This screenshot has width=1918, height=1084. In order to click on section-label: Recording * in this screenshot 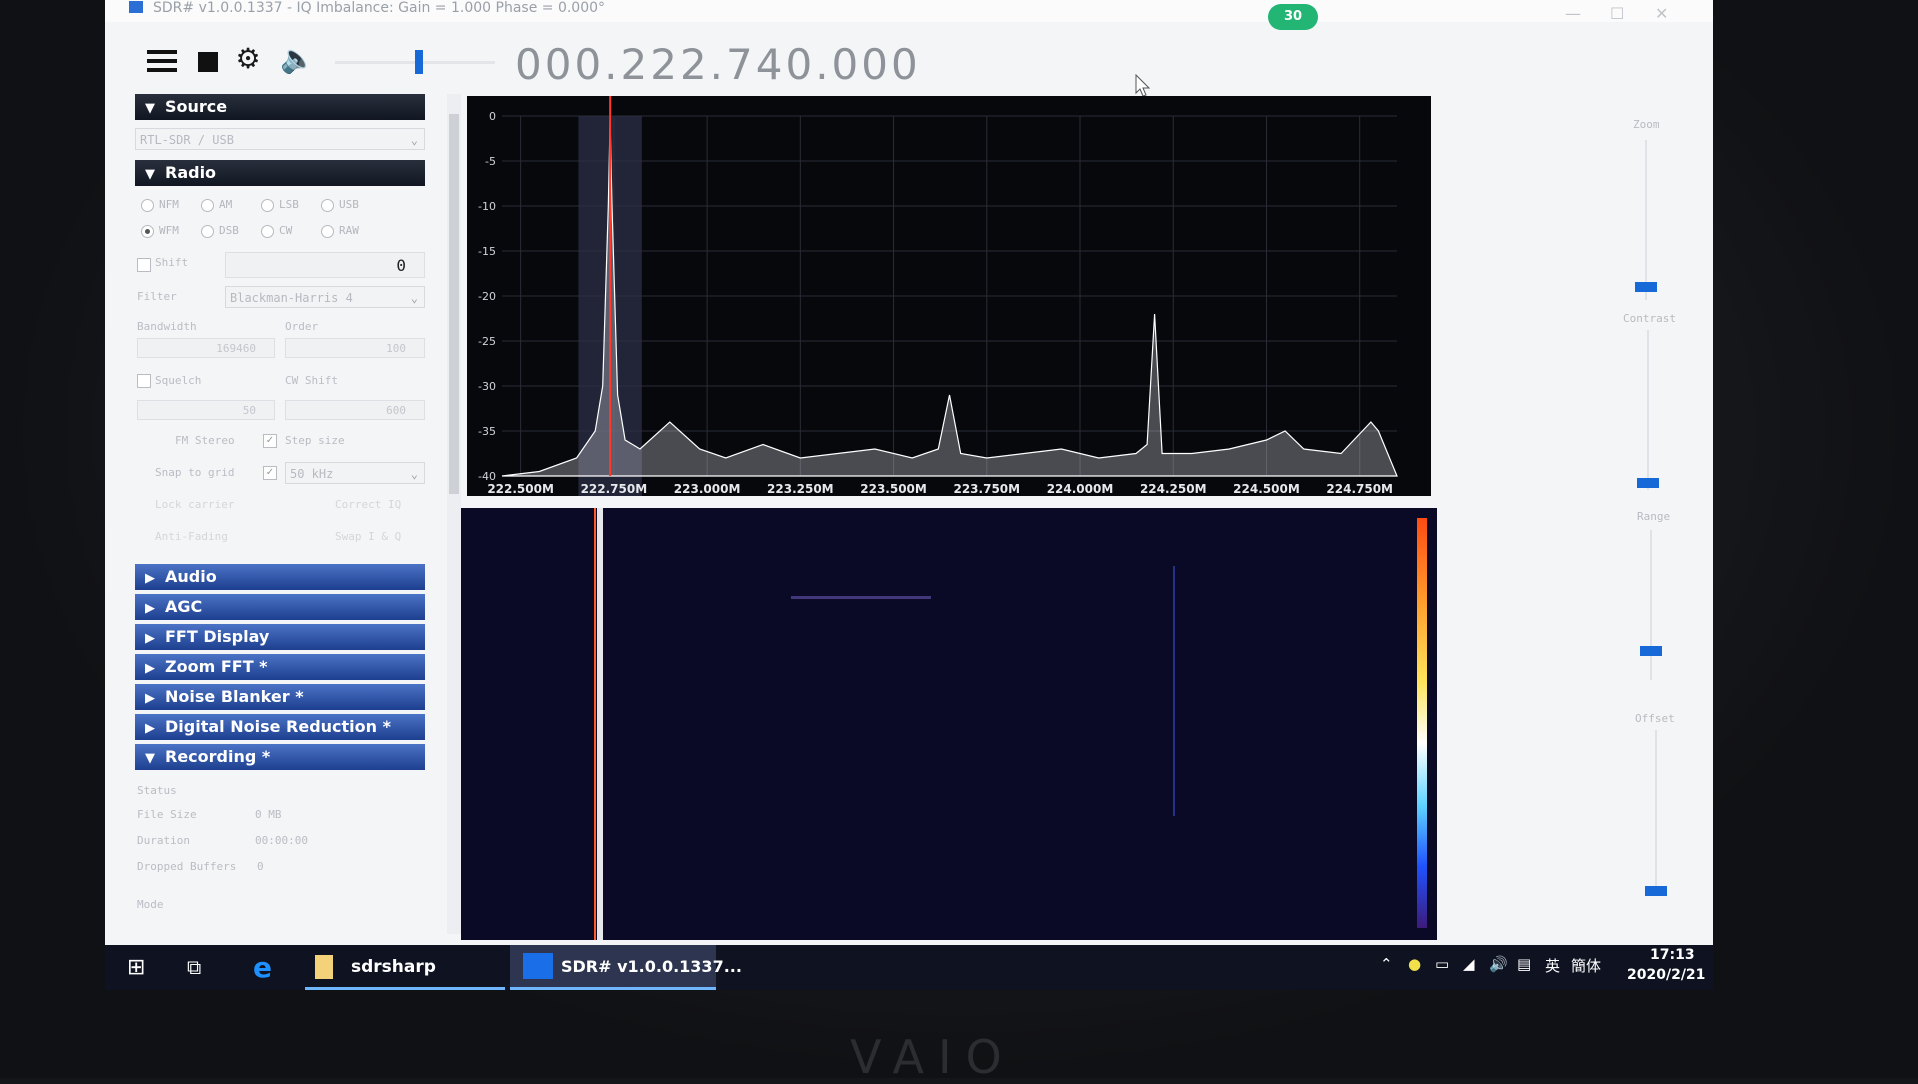, I will do `click(218, 756)`.